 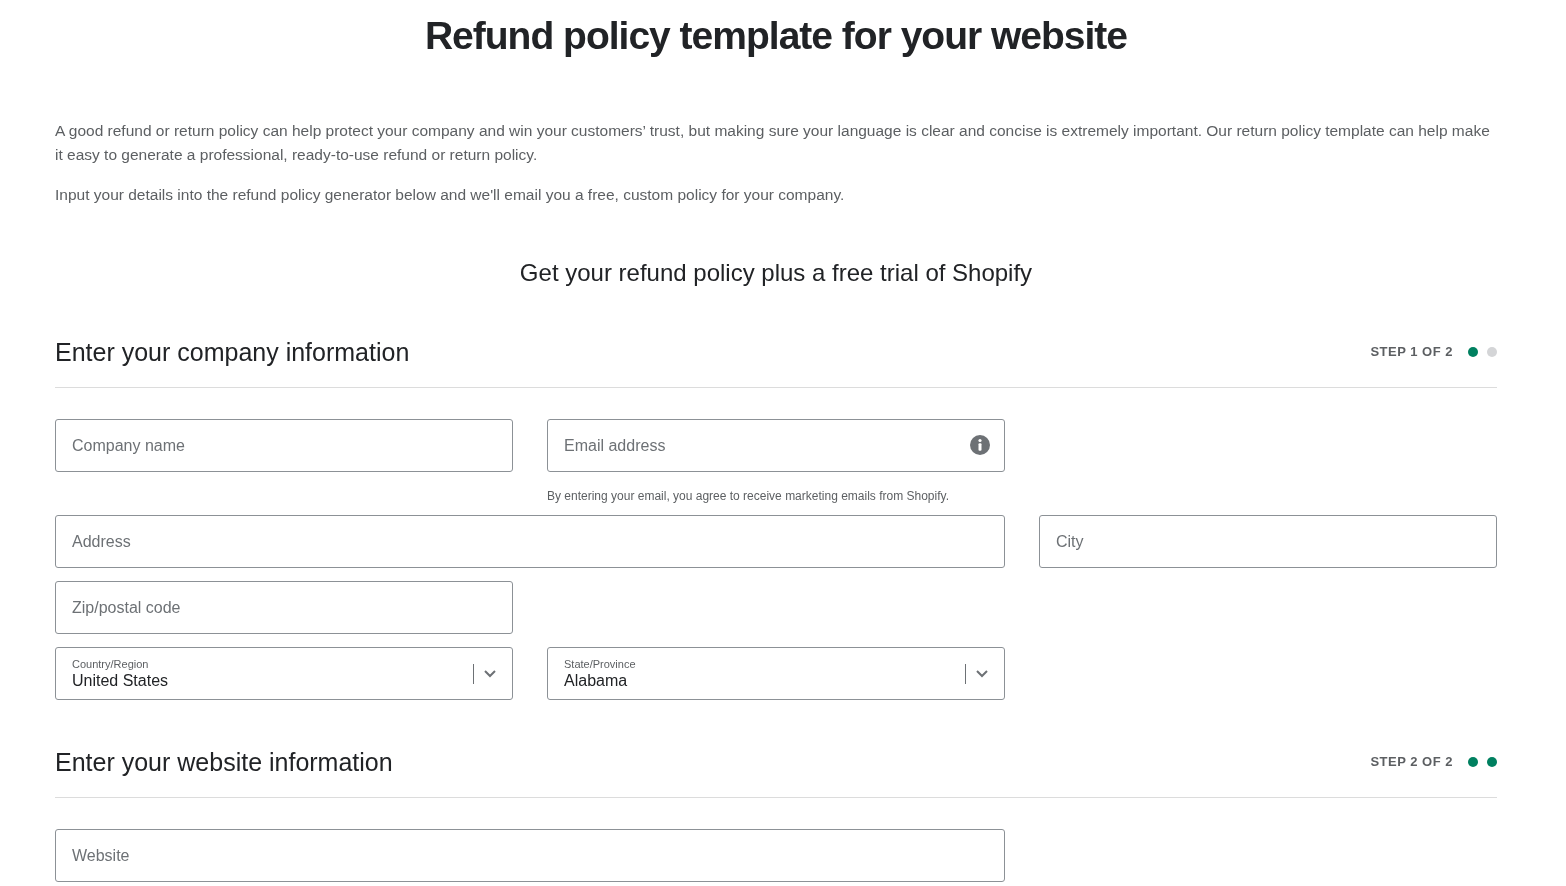 What do you see at coordinates (232, 352) in the screenshot?
I see `section-title: Enter your company information` at bounding box center [232, 352].